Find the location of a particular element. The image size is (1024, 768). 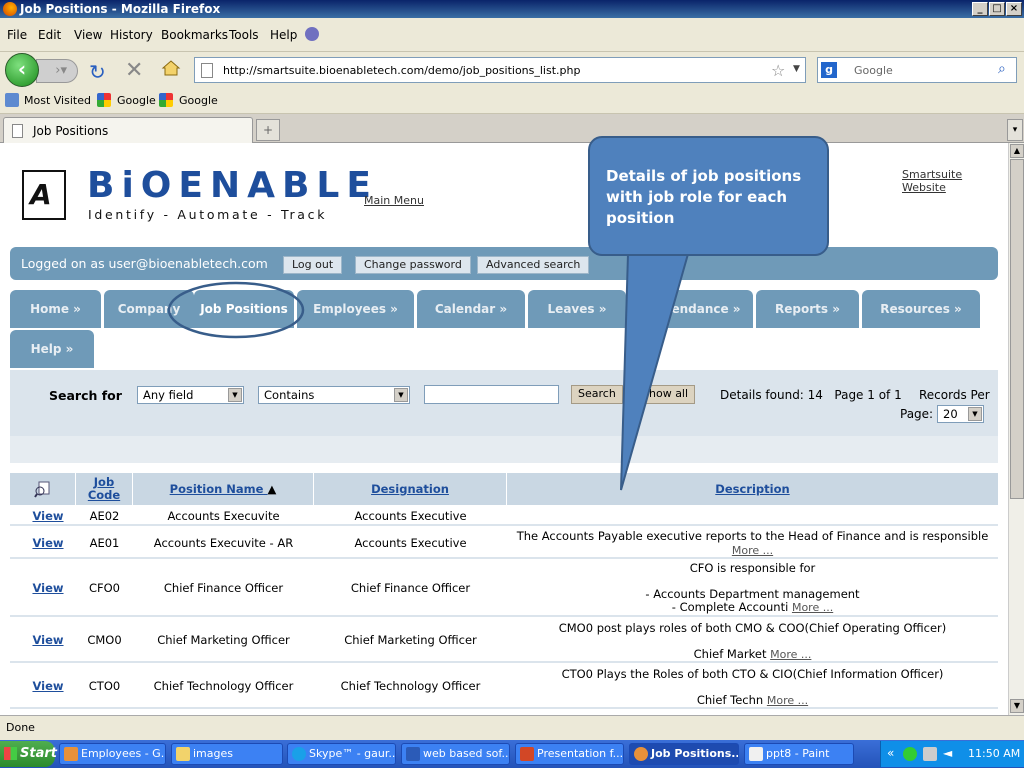

network-icon is located at coordinates (930, 754).